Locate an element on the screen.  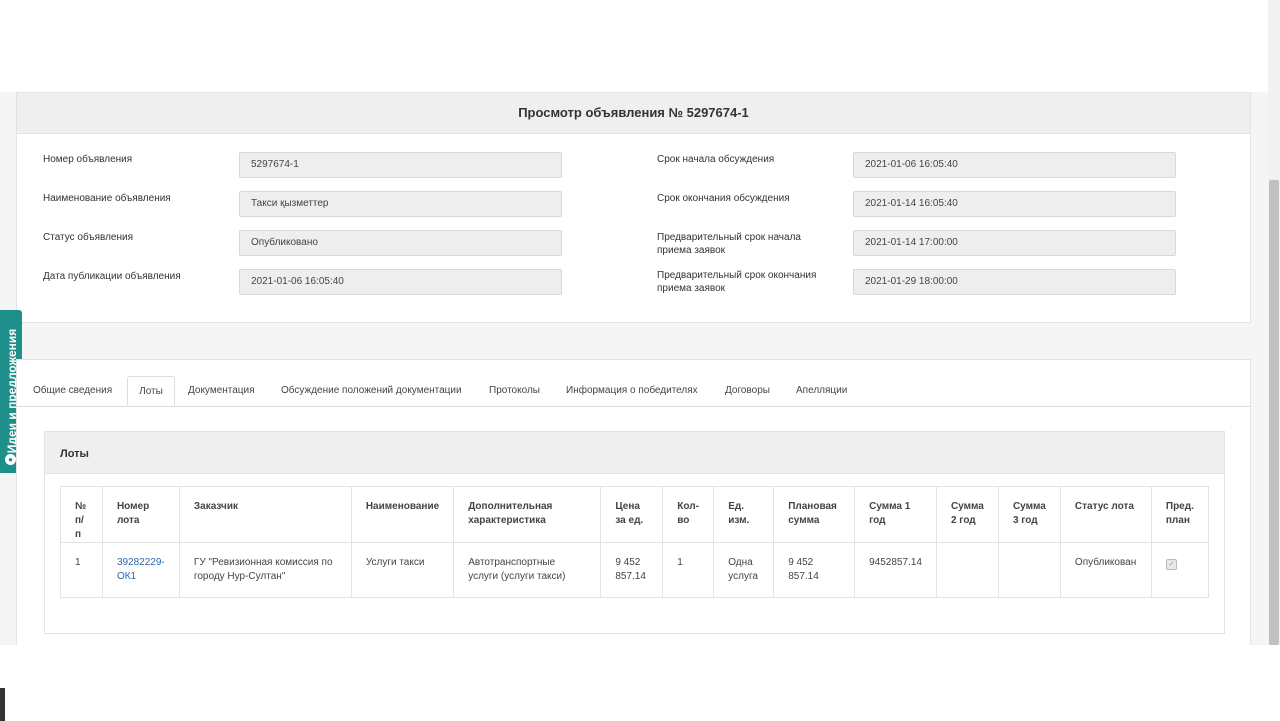
lots-title: Лоты is located at coordinates (634, 453).